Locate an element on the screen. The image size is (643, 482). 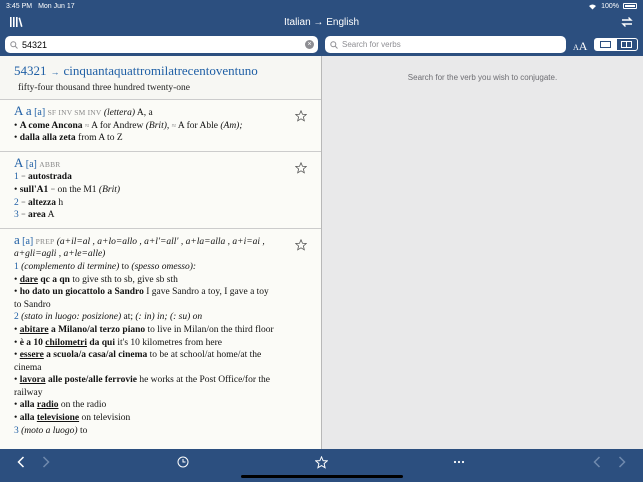
gloss-translation: A, a is located at coordinates (144, 113).